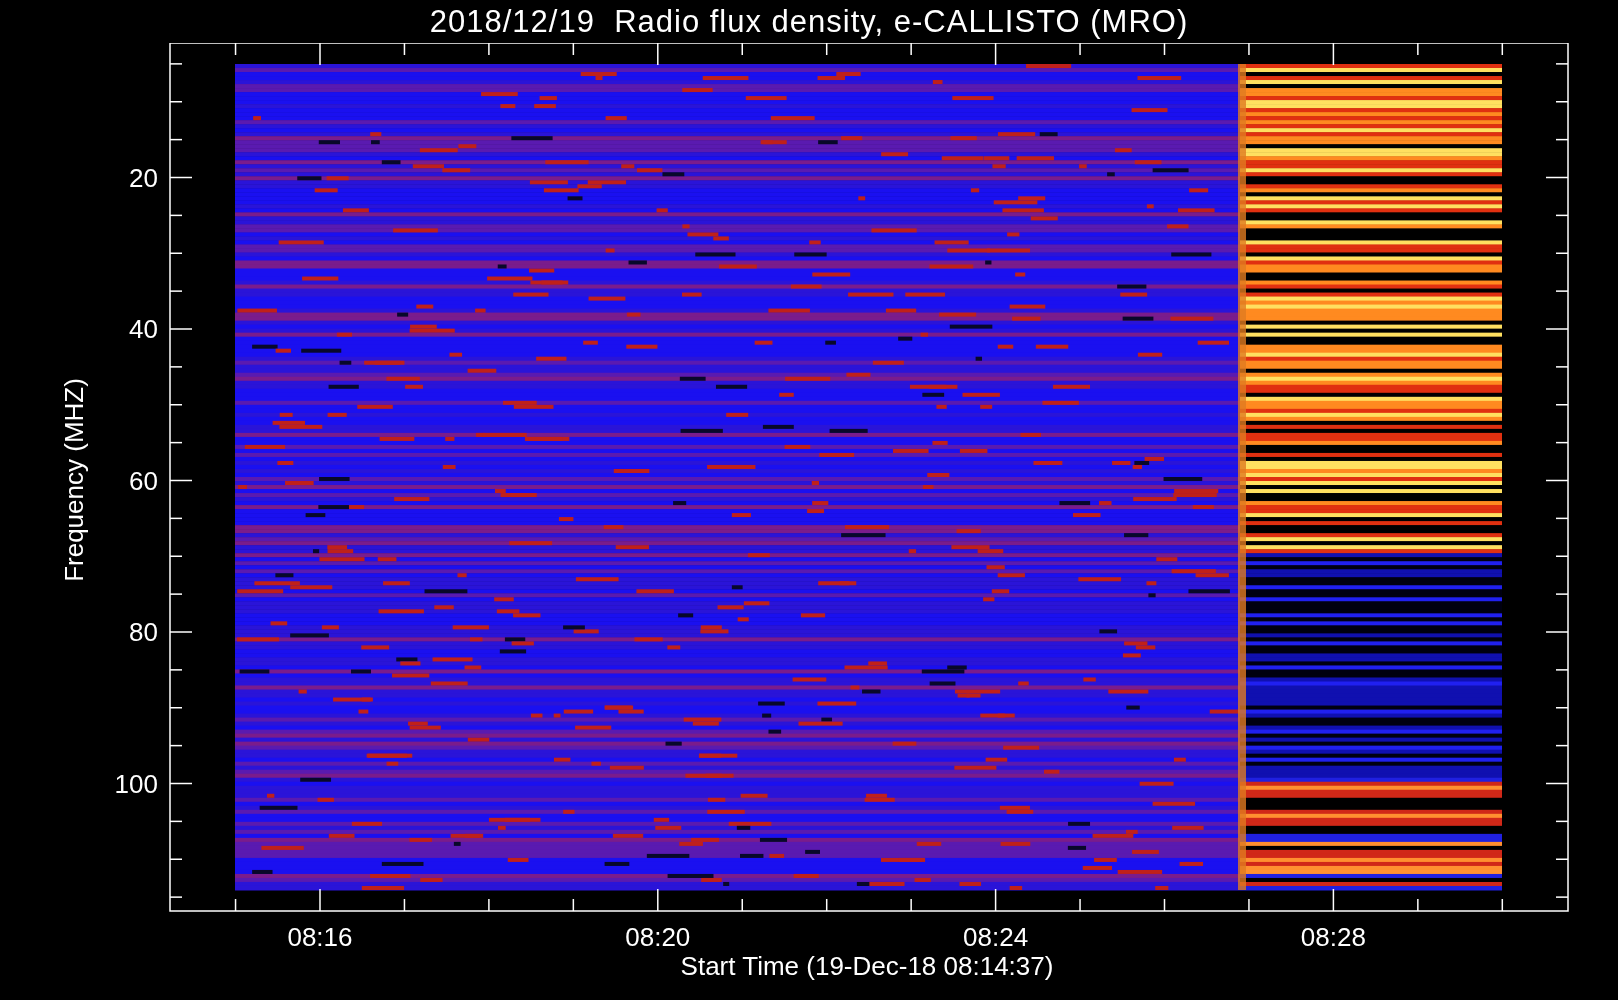 This screenshot has height=1000, width=1618. I want to click on tick-label: 60, so click(143, 480).